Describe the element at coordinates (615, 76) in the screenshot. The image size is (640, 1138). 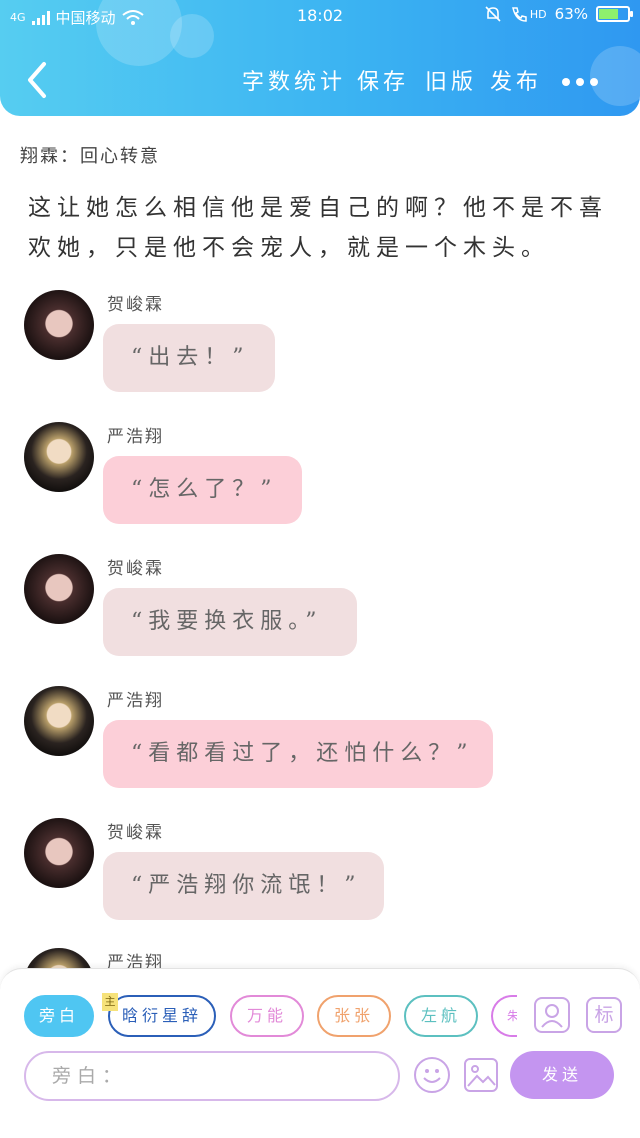
I see `decor-circle` at that location.